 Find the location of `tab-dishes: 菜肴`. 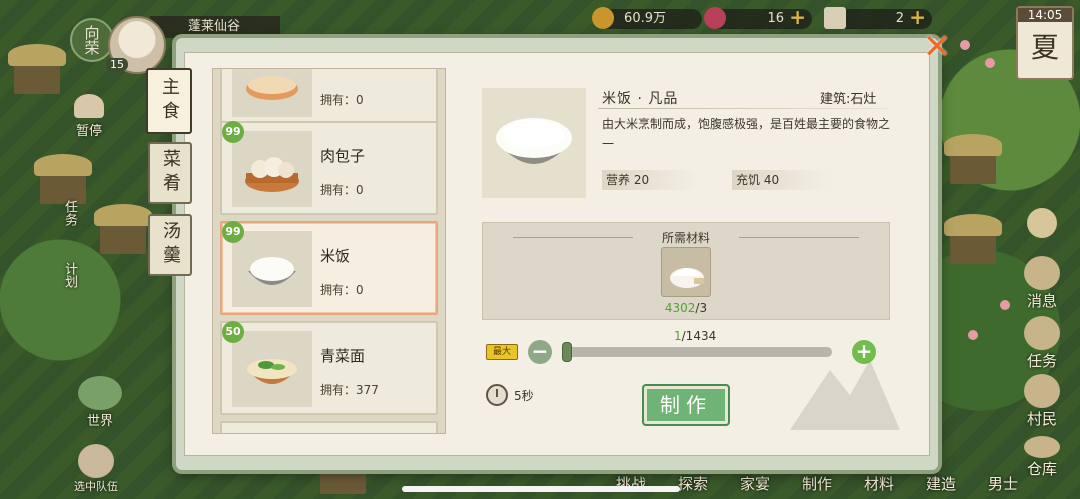

tab-dishes: 菜肴 is located at coordinates (170, 173).